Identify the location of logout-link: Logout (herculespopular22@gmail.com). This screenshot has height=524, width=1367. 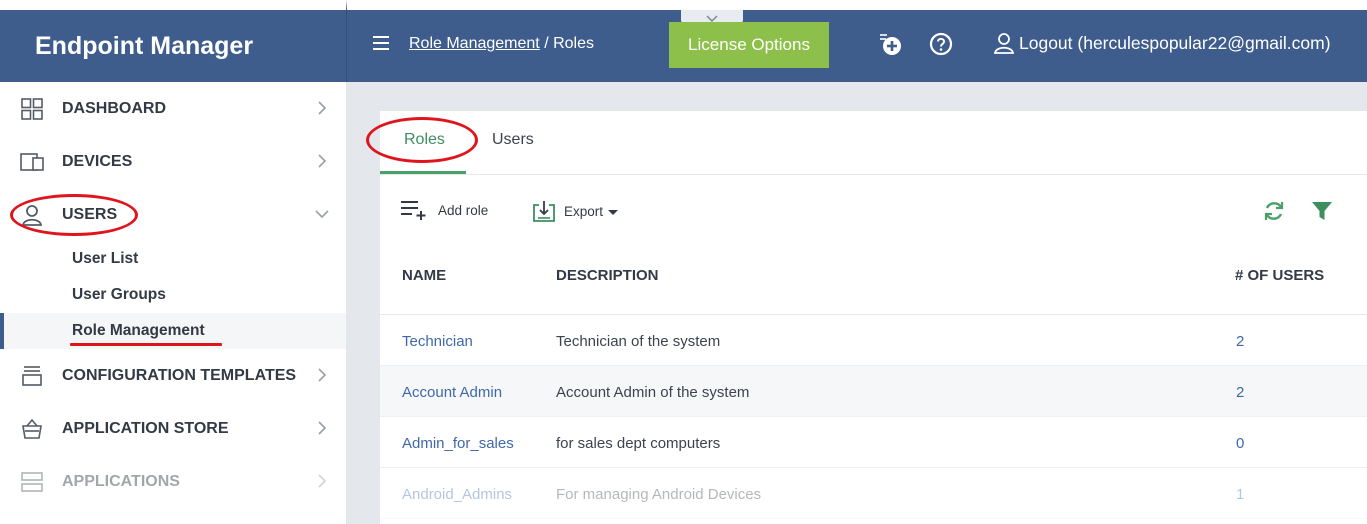
(1162, 43).